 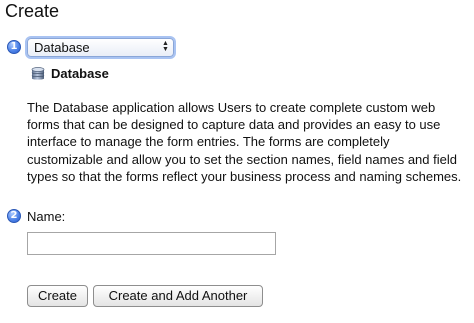 I want to click on step-1-badge: 1, so click(x=14, y=47).